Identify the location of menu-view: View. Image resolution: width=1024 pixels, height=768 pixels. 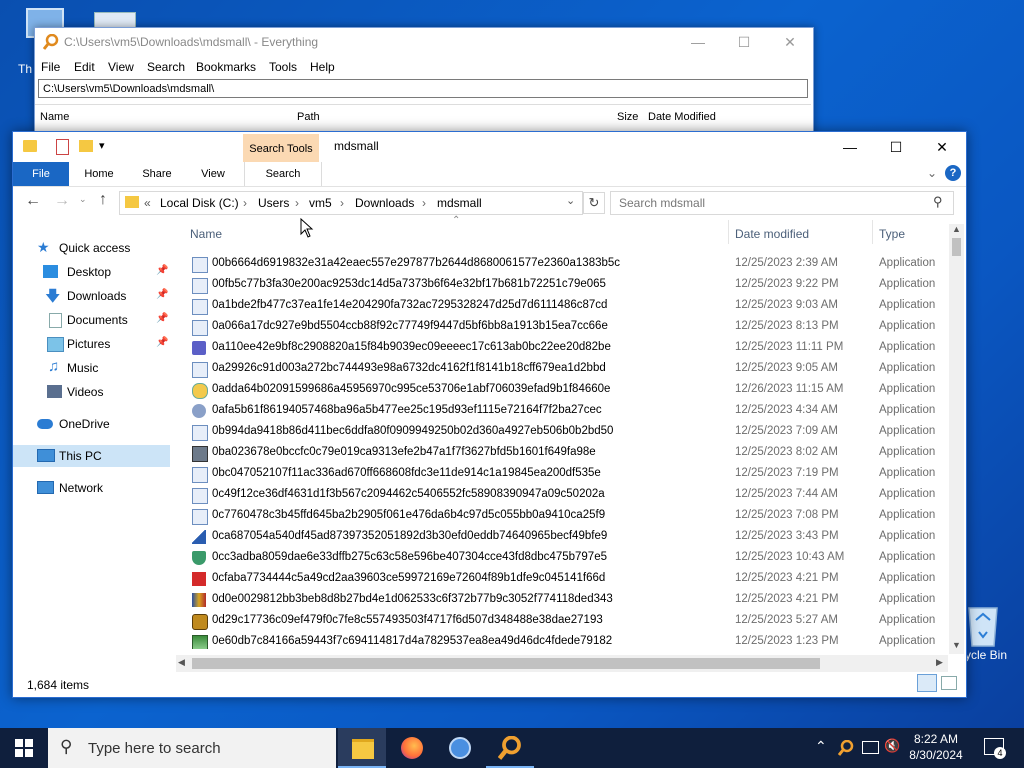
(121, 67).